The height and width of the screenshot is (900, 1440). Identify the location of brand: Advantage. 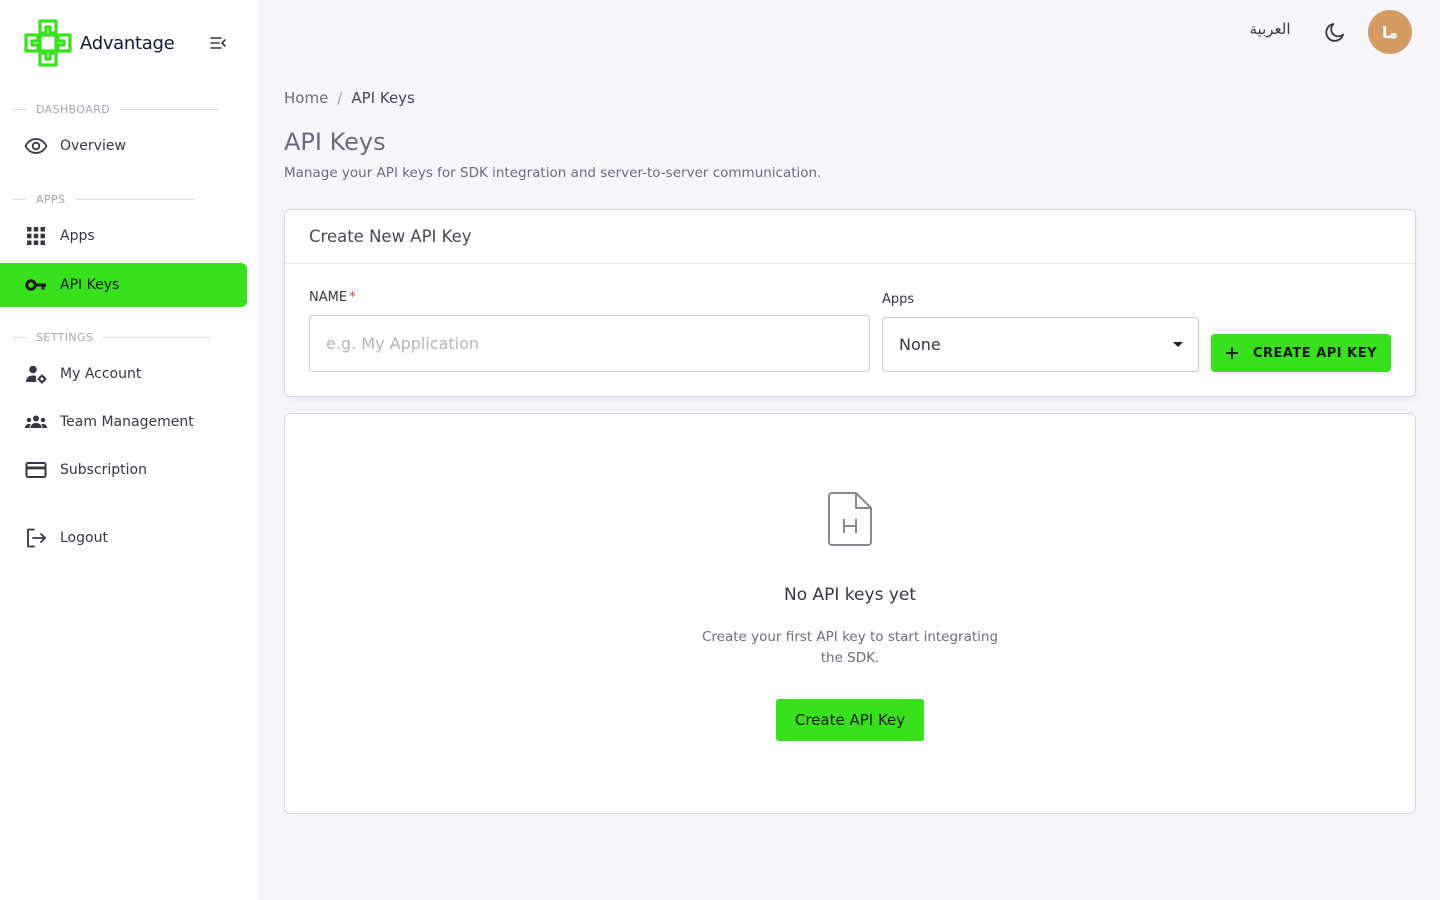
(99, 43).